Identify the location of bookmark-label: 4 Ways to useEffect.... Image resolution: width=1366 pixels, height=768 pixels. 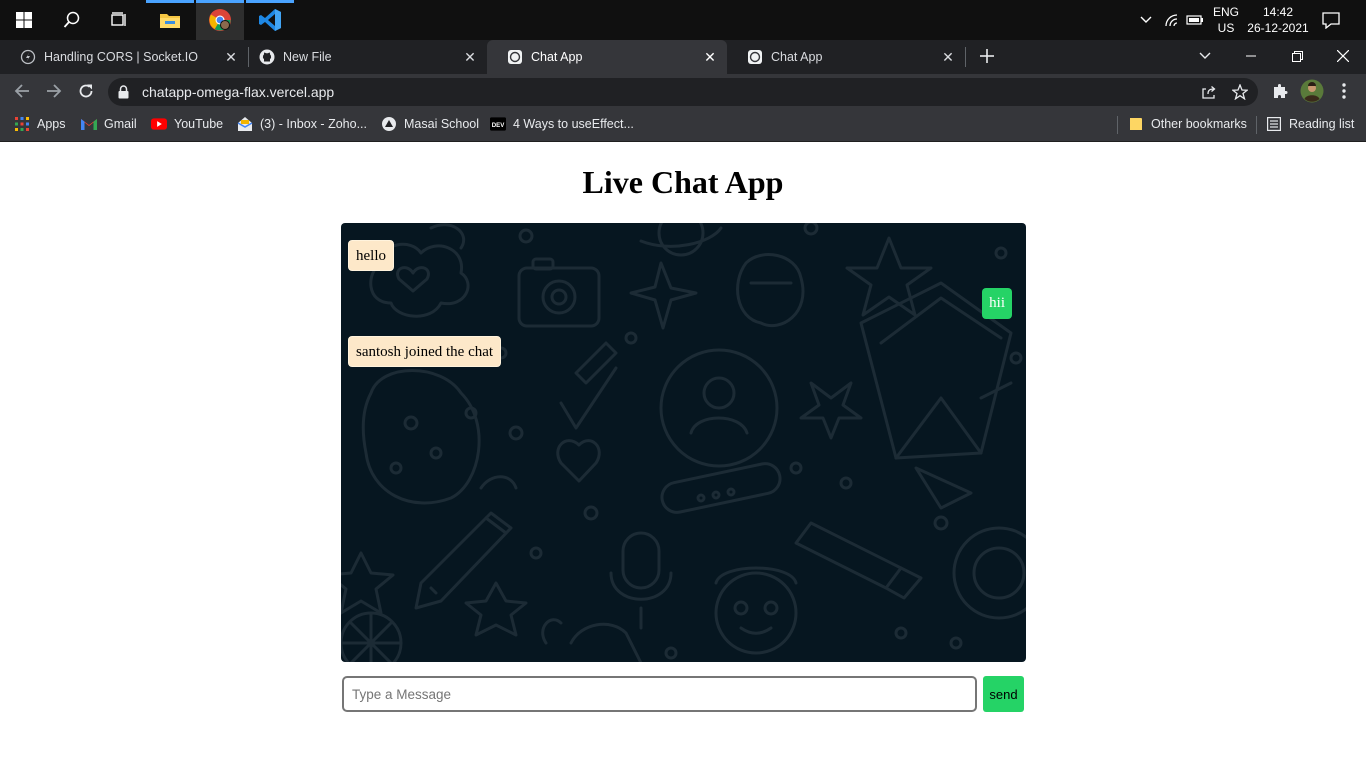
(573, 124).